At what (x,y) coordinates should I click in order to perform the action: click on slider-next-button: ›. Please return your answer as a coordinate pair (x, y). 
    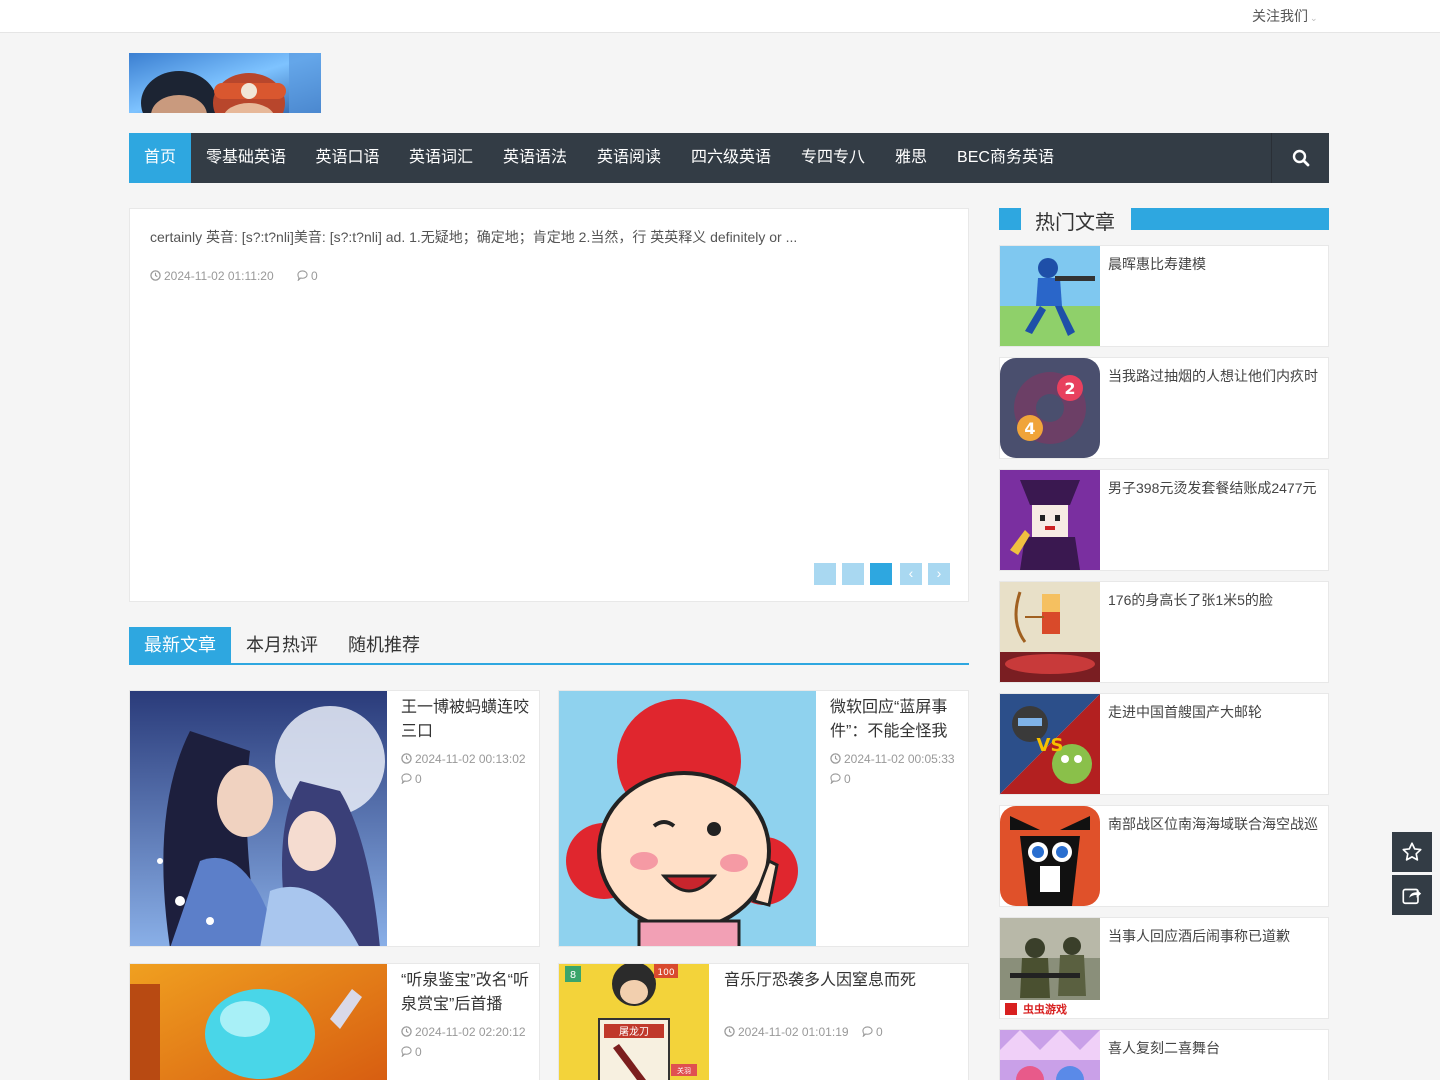
    Looking at the image, I should click on (939, 574).